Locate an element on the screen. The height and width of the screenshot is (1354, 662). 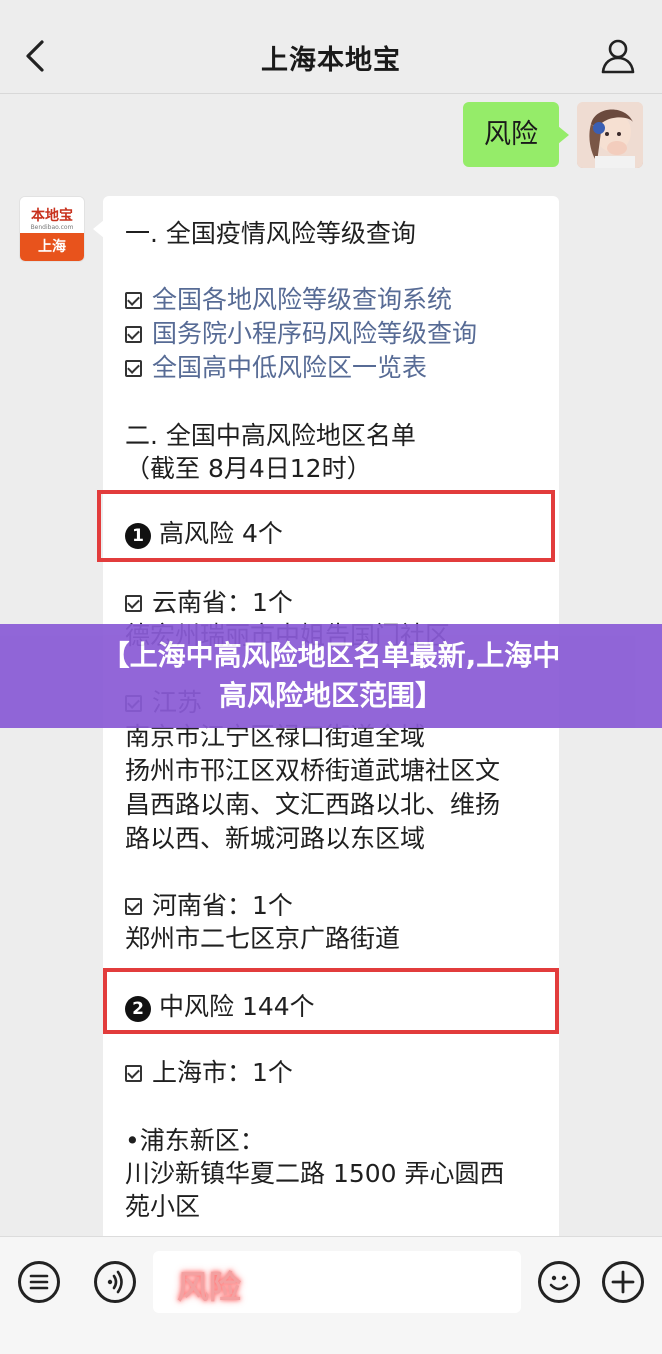
high-risk-heading: 1 高风险 4个 is located at coordinates (204, 532).